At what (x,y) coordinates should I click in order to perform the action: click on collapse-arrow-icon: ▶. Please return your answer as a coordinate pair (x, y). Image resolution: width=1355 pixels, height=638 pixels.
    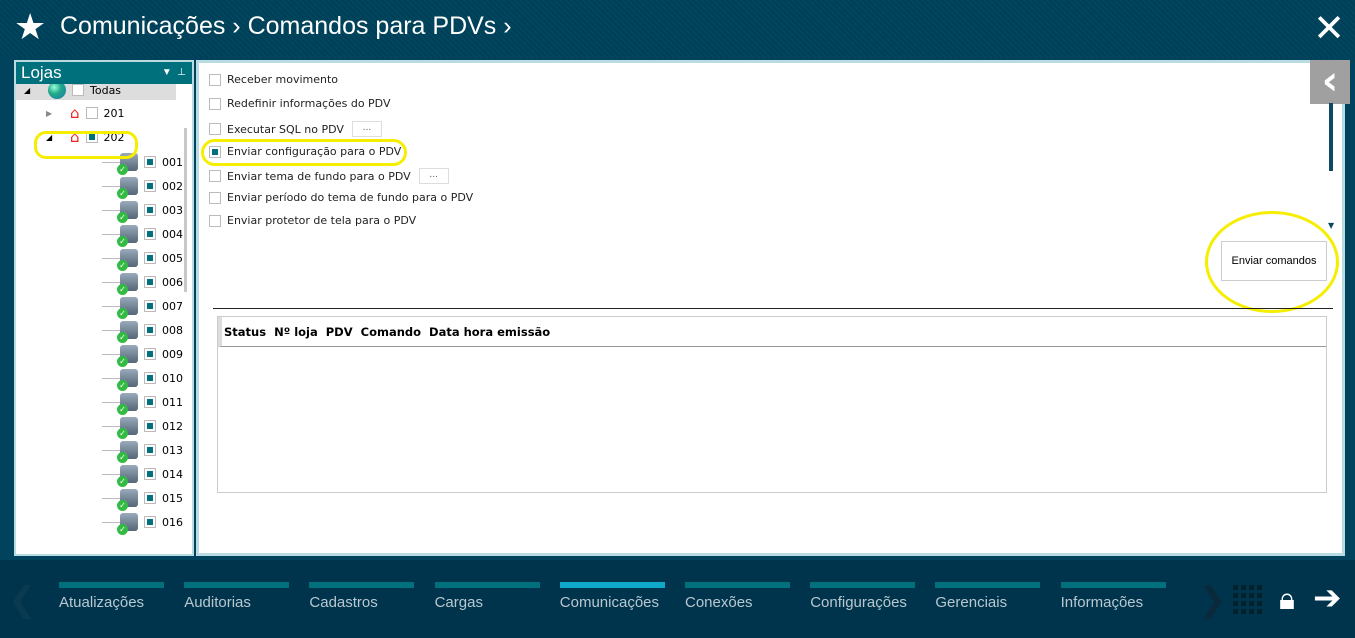
    Looking at the image, I should click on (53, 113).